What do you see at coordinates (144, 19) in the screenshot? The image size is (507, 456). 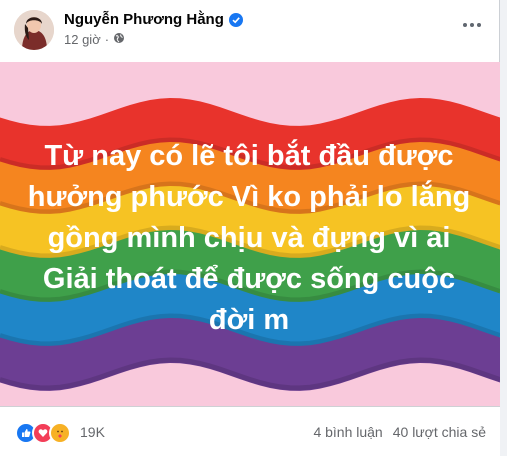 I see `author-name: Nguyễn Phương Hằng` at bounding box center [144, 19].